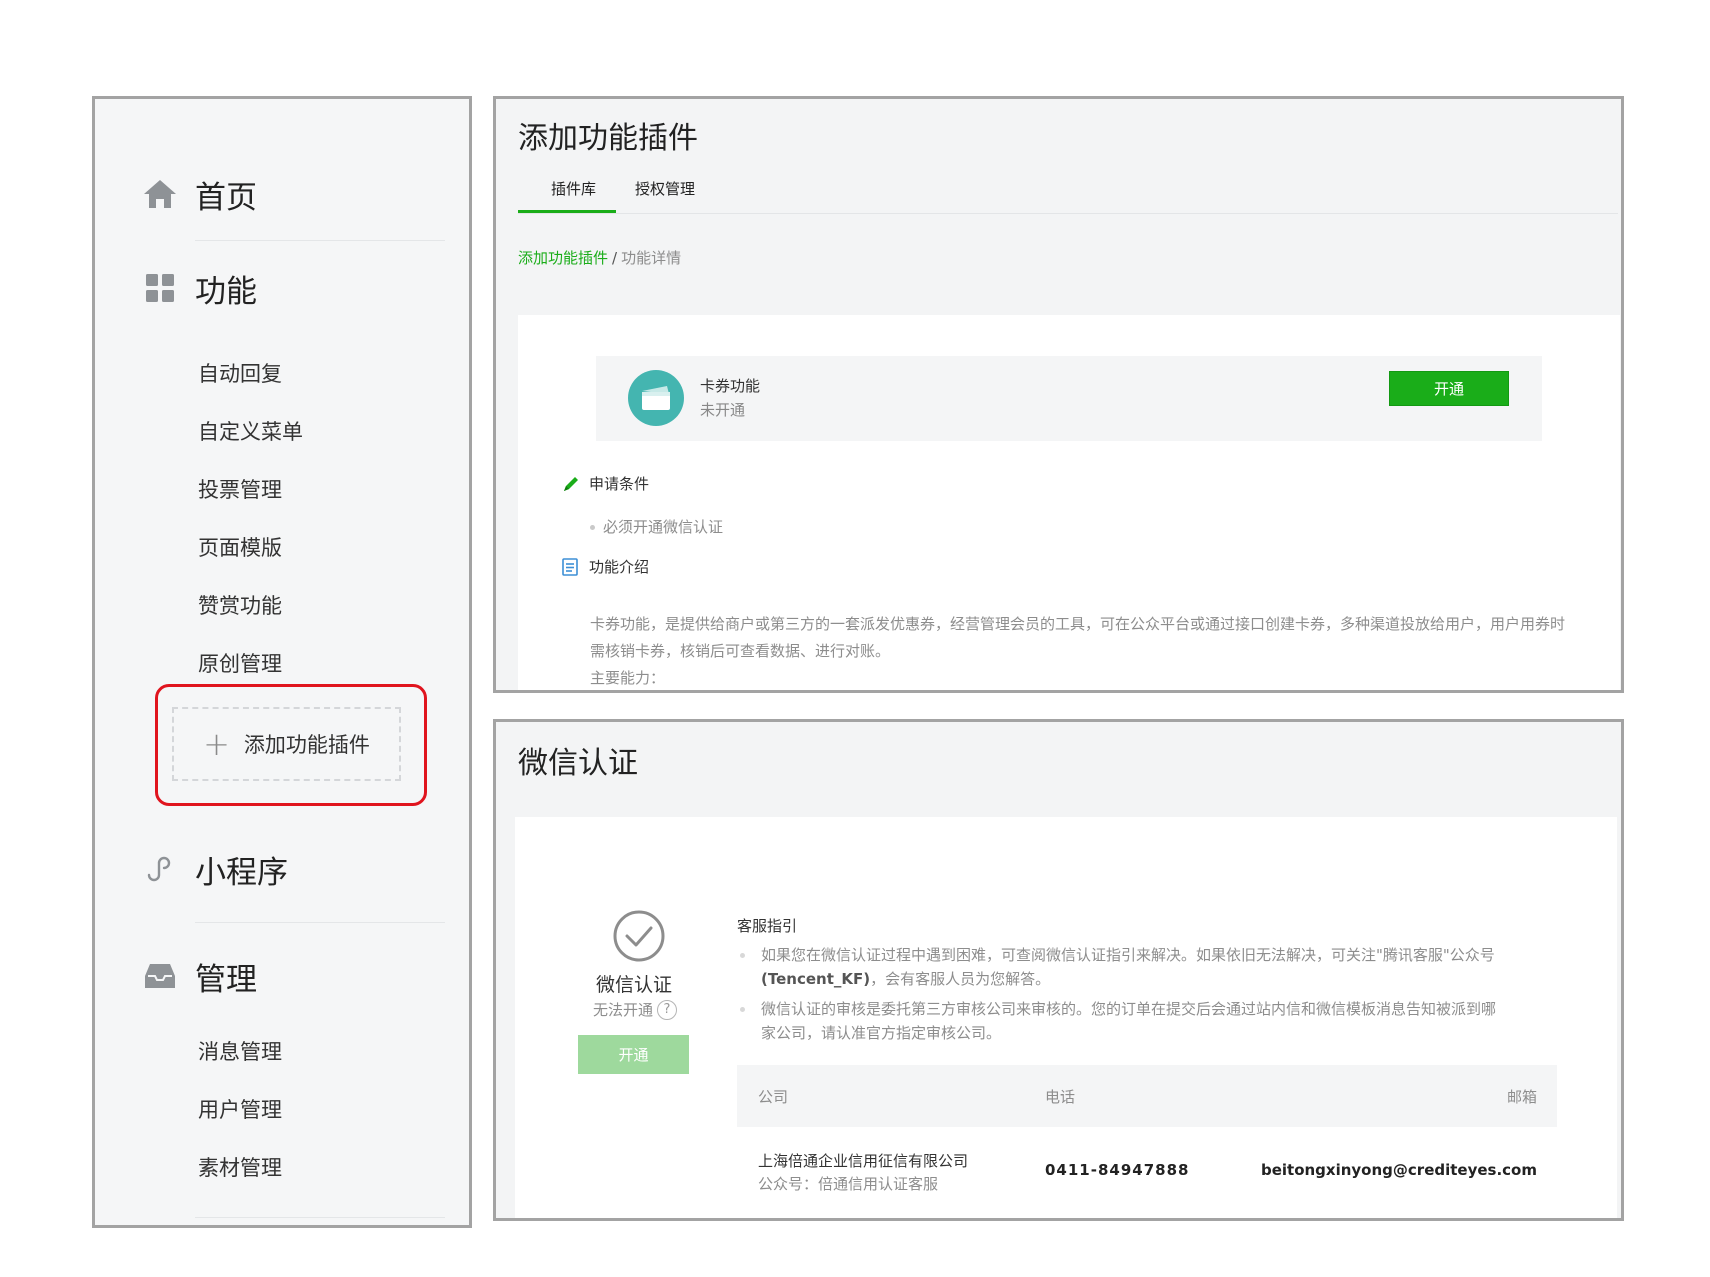 The image size is (1710, 1277). Describe the element at coordinates (656, 398) in the screenshot. I see `card-coupon-icon` at that location.